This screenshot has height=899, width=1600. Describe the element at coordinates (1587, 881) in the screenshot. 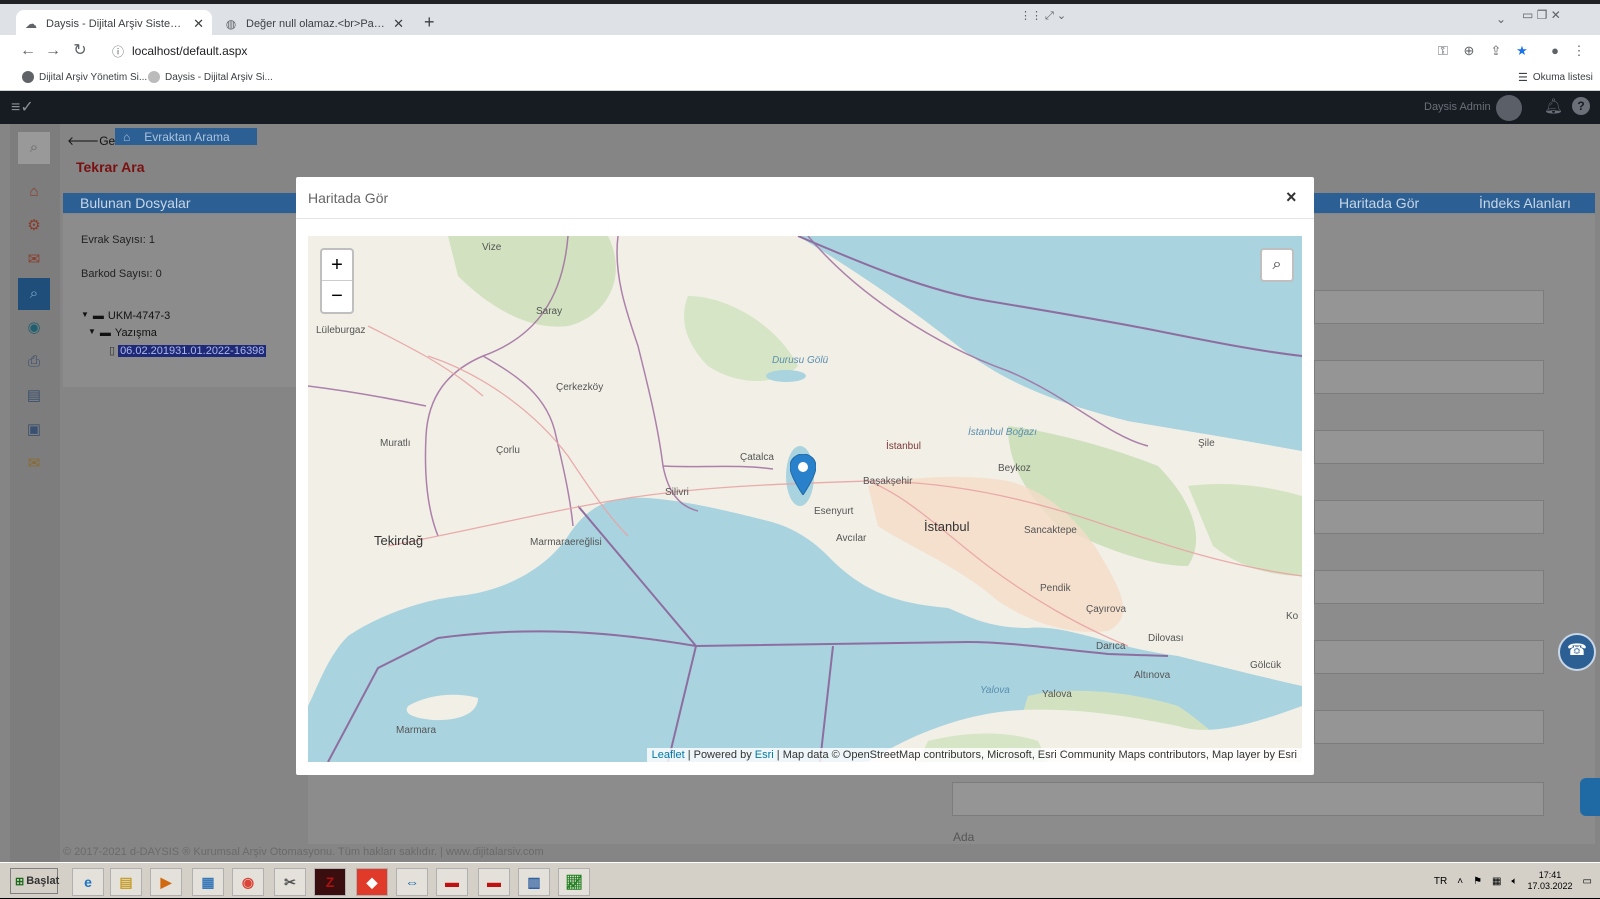

I see `show-desktop-icon: ▭` at that location.